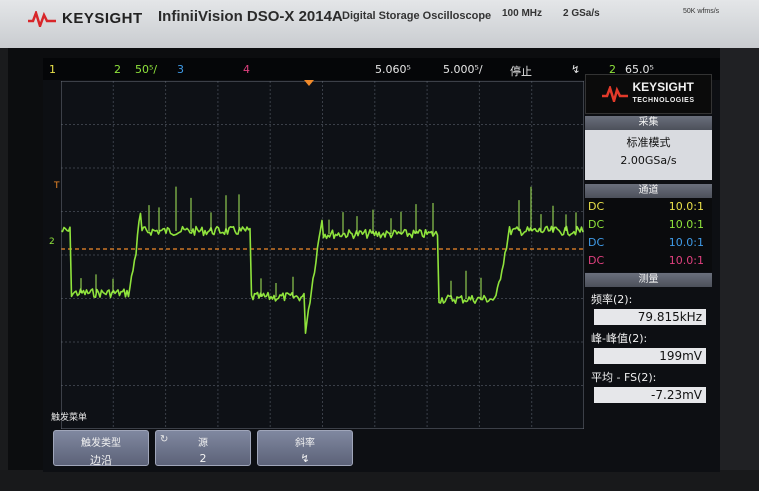 The image size is (759, 491). Describe the element at coordinates (463, 69) in the screenshot. I see `timebase-scale: 5.000⁵/` at that location.